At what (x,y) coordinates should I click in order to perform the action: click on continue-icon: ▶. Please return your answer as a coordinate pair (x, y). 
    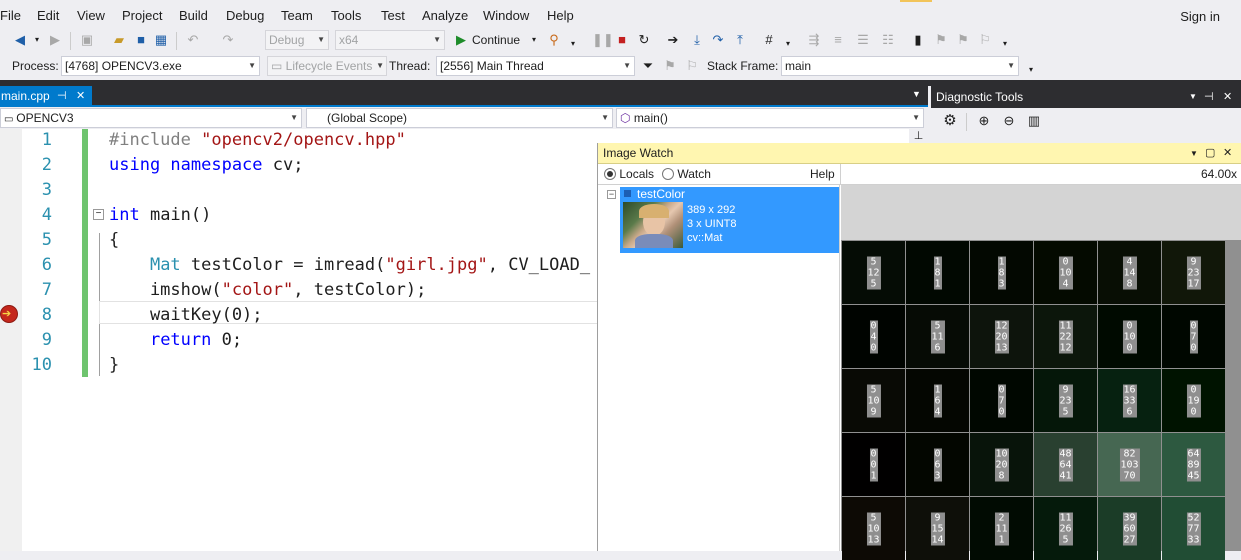
    Looking at the image, I should click on (461, 40).